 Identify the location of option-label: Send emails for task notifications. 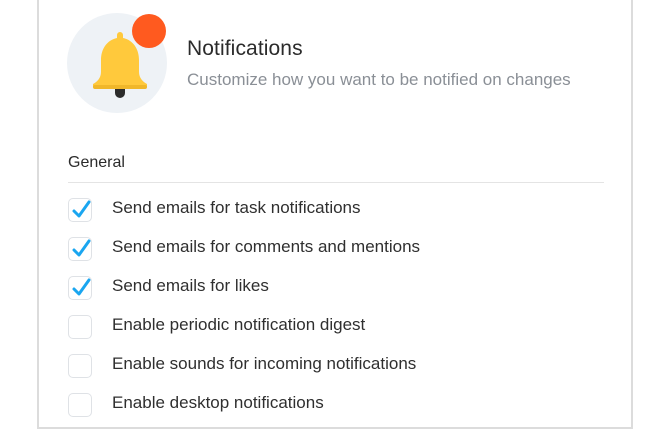
(236, 207).